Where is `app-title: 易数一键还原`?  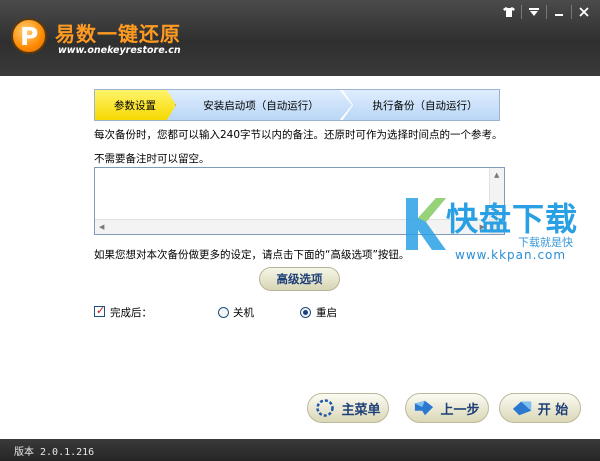 app-title: 易数一键还原 is located at coordinates (118, 34).